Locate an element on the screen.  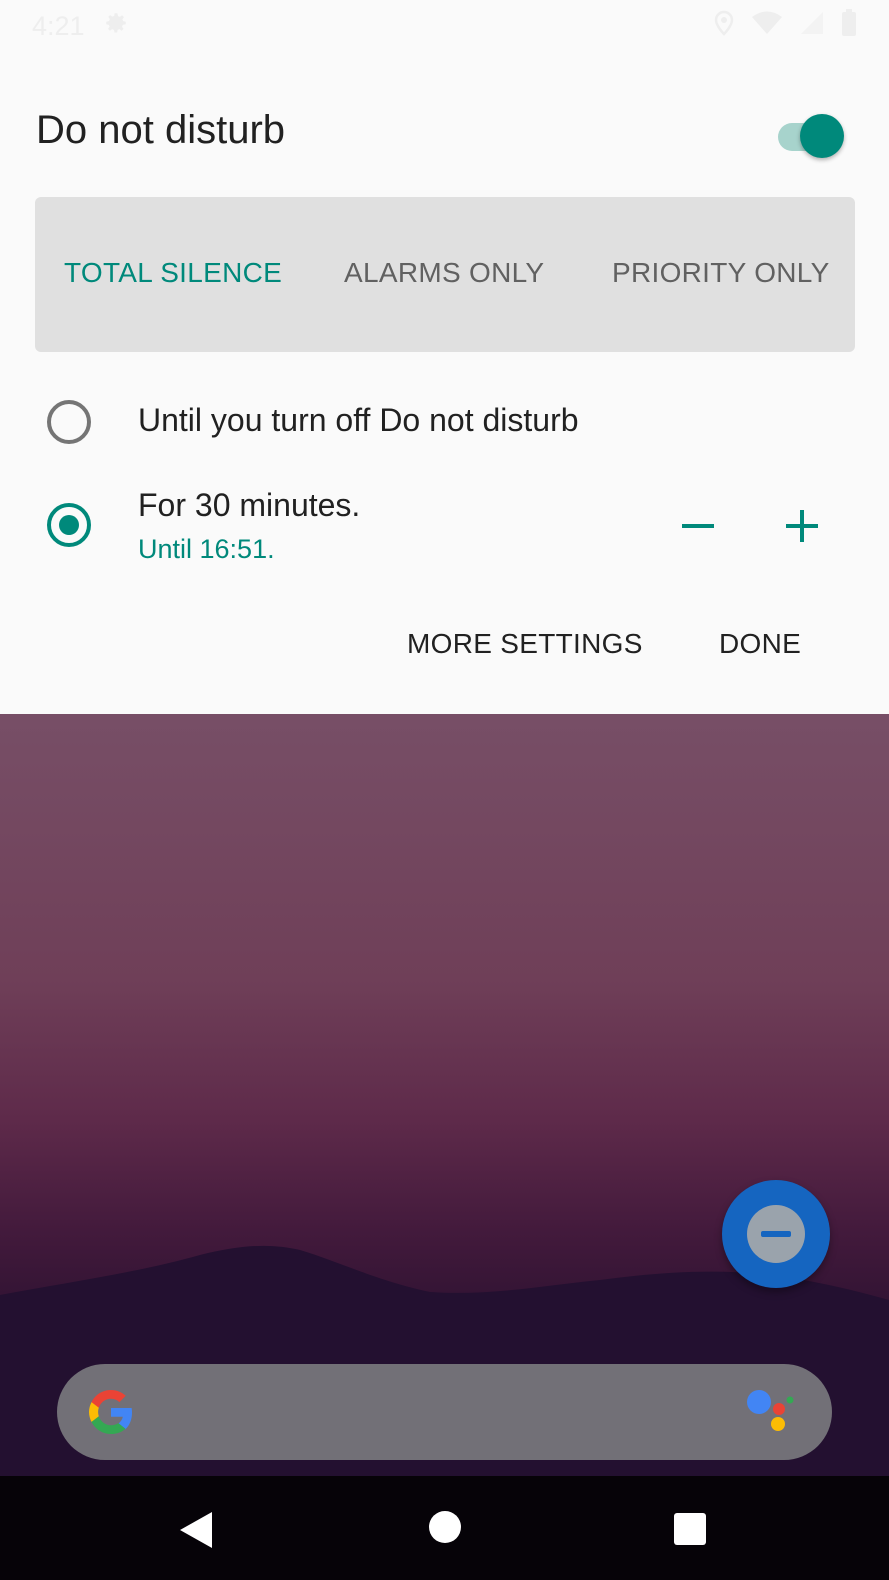
decrease-duration-button is located at coordinates (698, 526).